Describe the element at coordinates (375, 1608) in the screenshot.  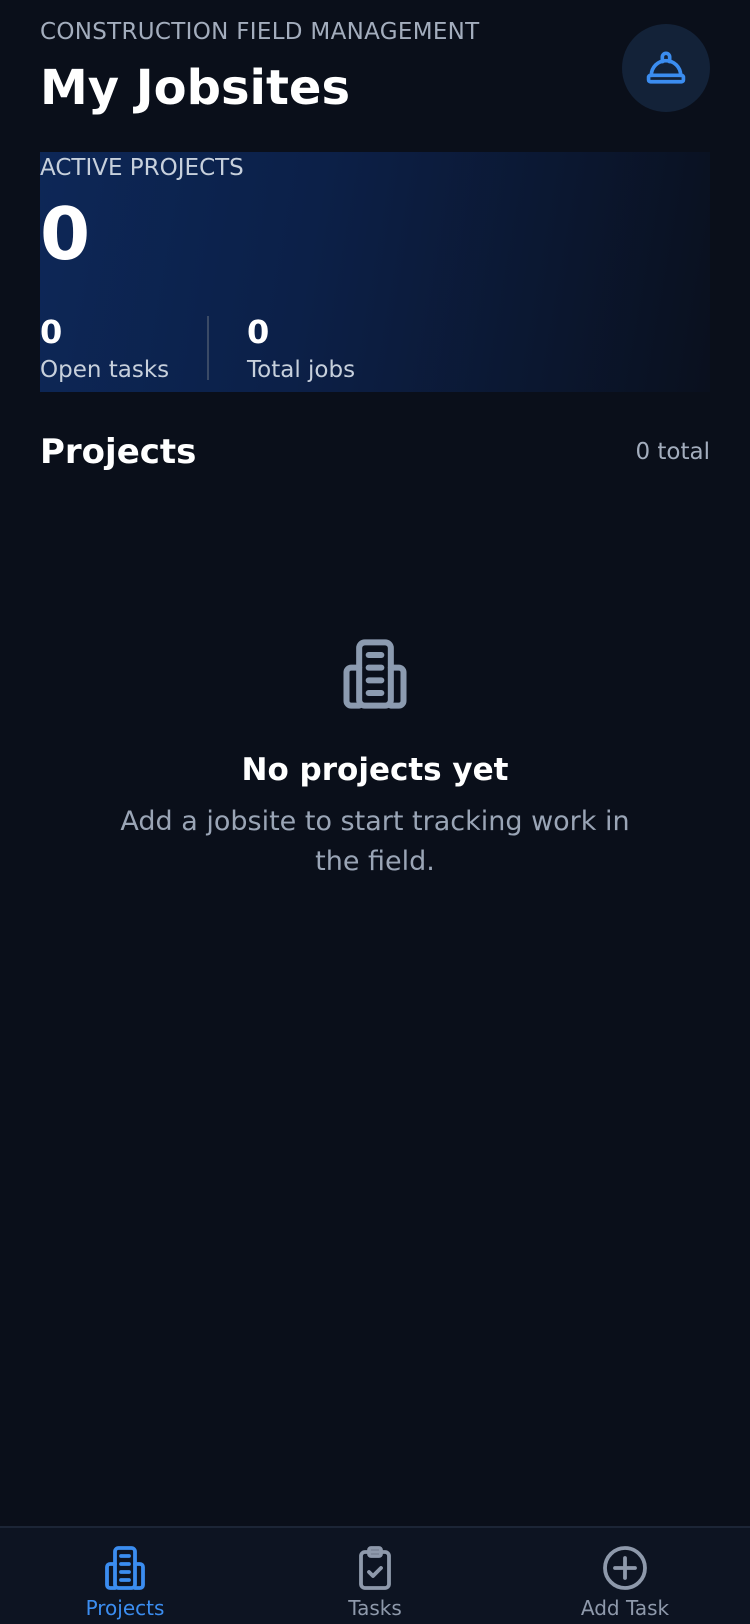
I see `tab-tasks-label: Tasks` at that location.